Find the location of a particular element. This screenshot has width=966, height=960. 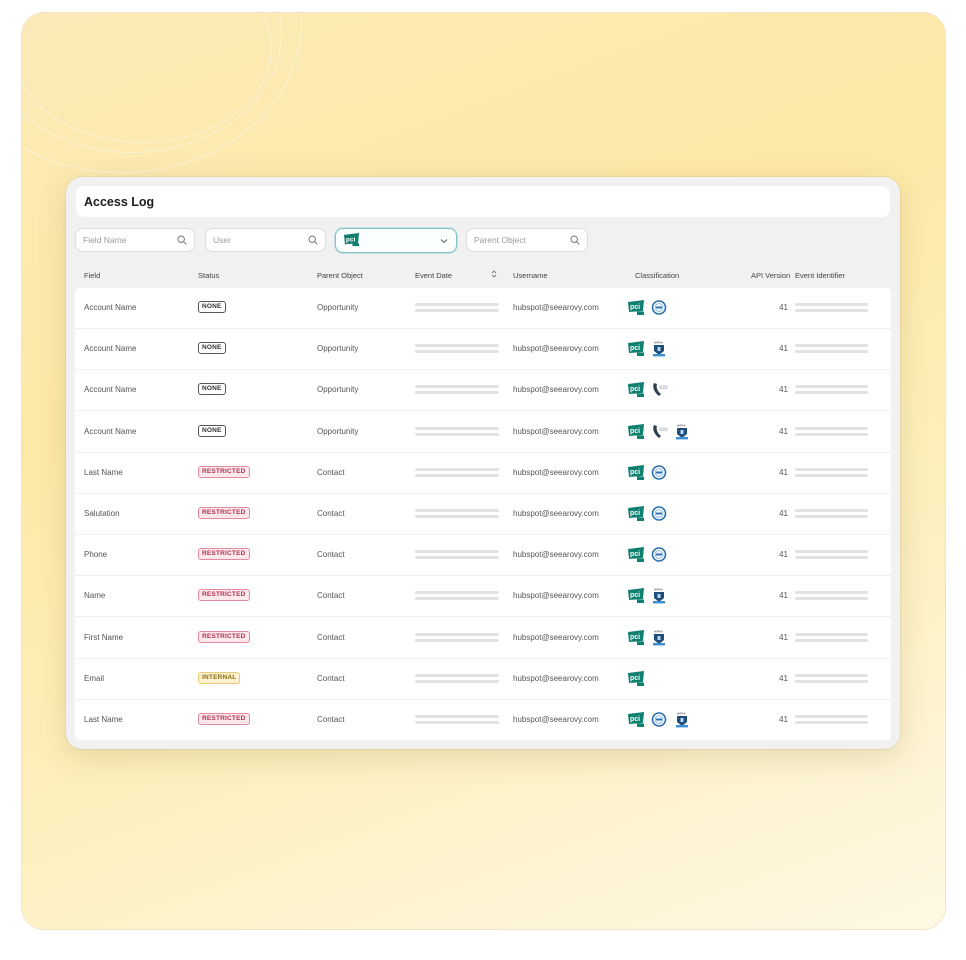

field-cell: Email is located at coordinates (94, 678).